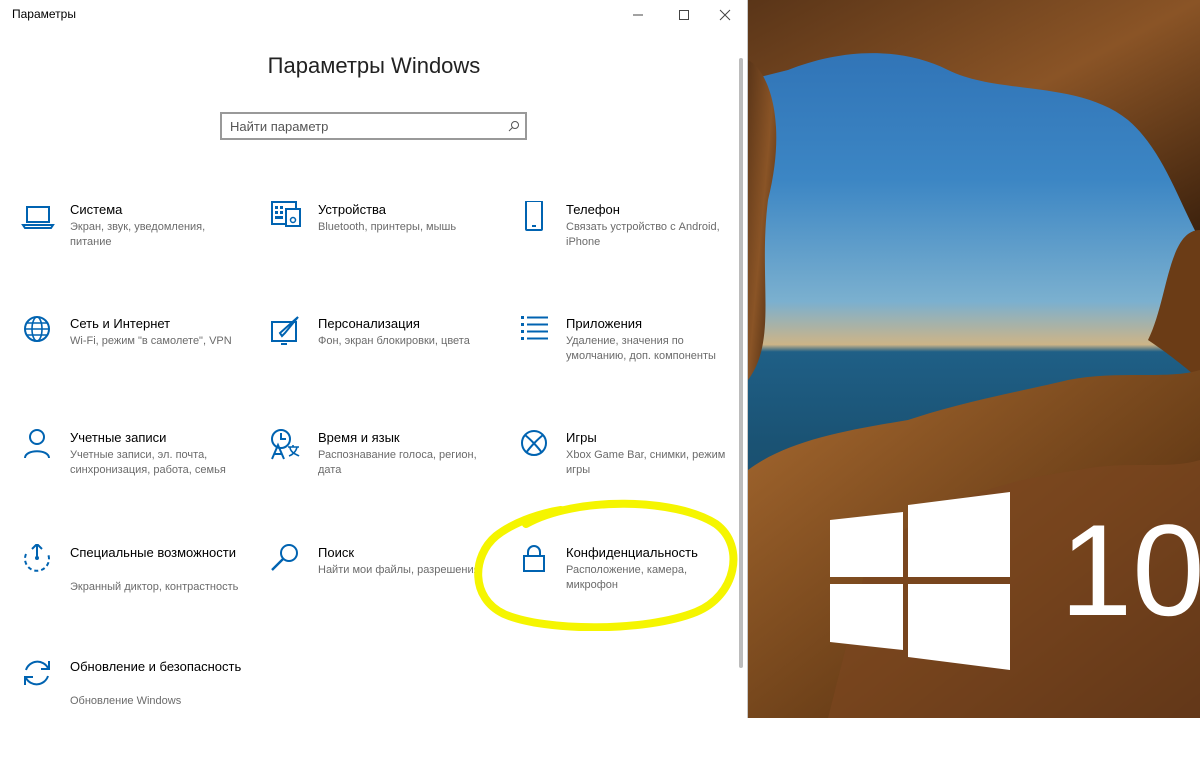 The height and width of the screenshot is (758, 1200). I want to click on tile-description: Xbox Game Bar, снимки, режим игры, so click(646, 462).